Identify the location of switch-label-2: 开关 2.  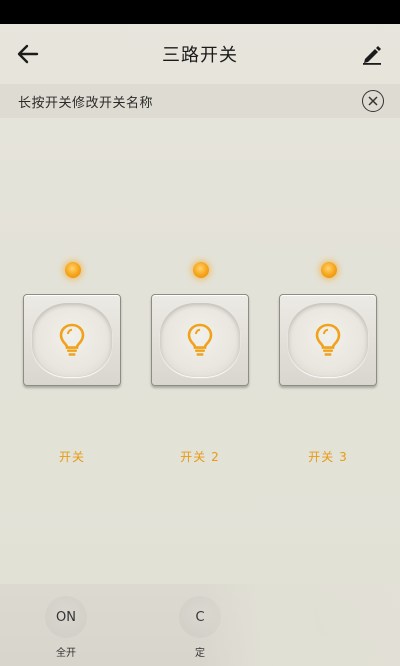
(200, 457).